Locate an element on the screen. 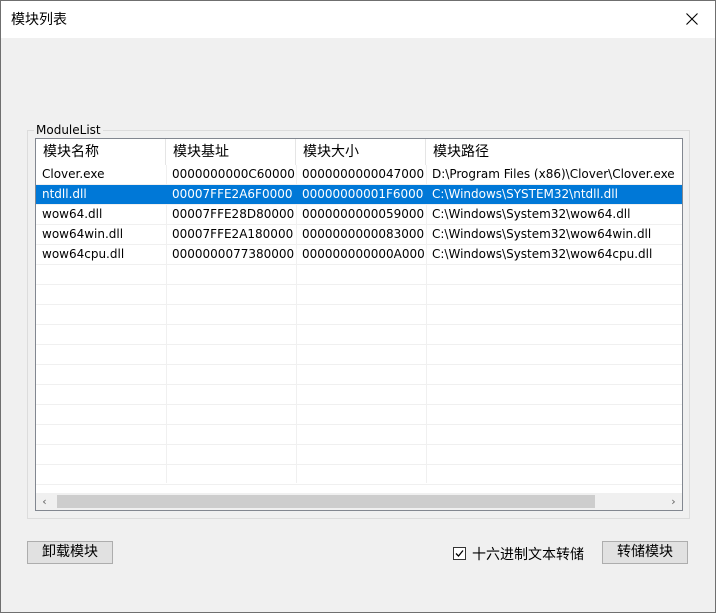 The height and width of the screenshot is (613, 716). module-name-cell: Clover.exe is located at coordinates (73, 174).